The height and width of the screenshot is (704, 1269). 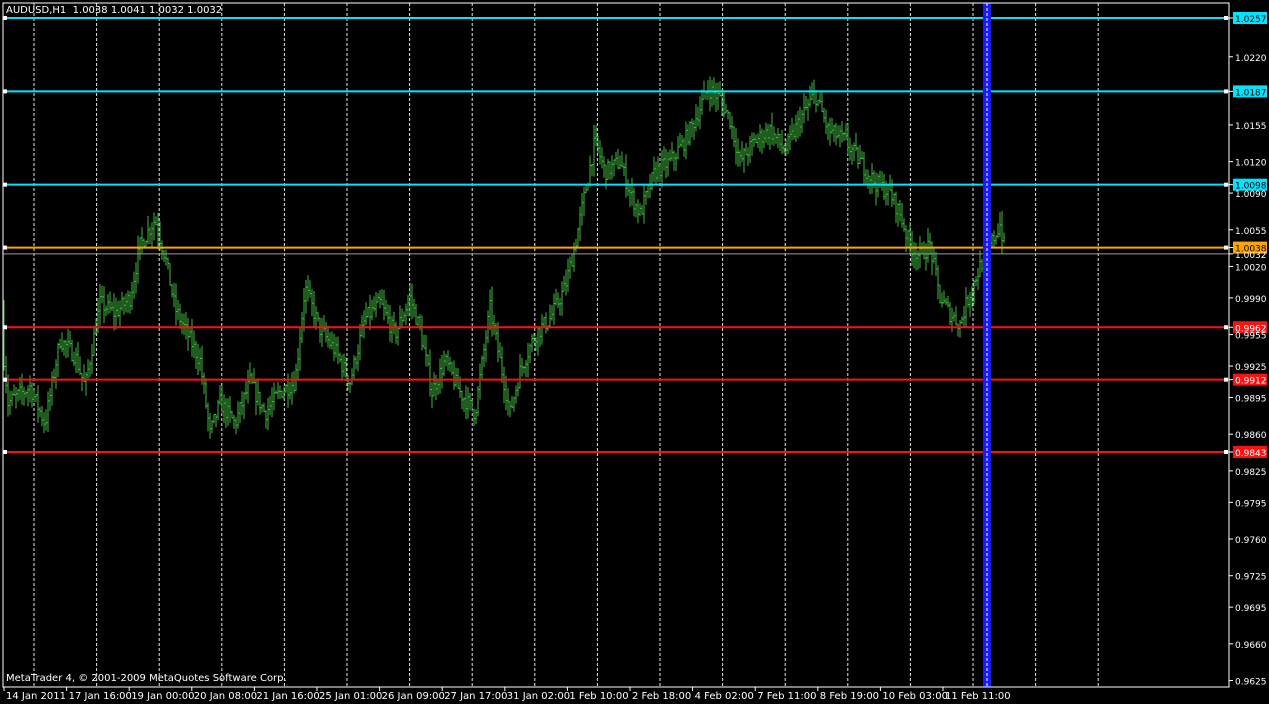 I want to click on time-label: 1 Feb 10:00, so click(x=598, y=696).